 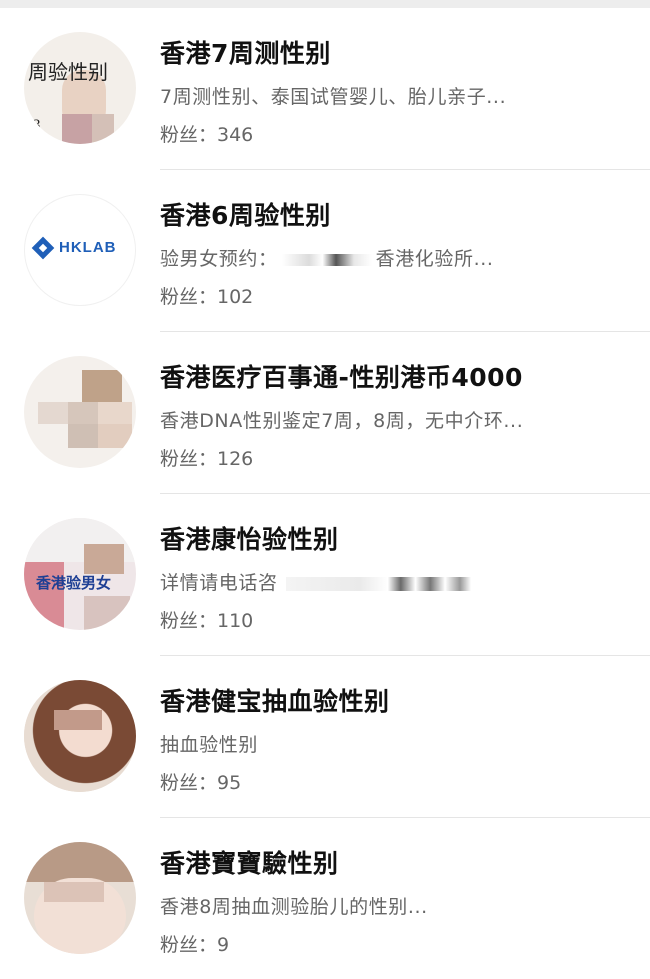 I want to click on follower-count: 粉丝：95, so click(x=201, y=783).